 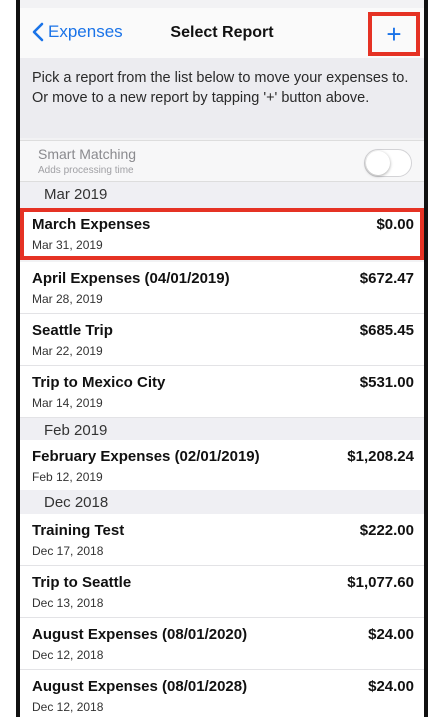 I want to click on section-header-dec-2018: Dec 2018, so click(x=222, y=503).